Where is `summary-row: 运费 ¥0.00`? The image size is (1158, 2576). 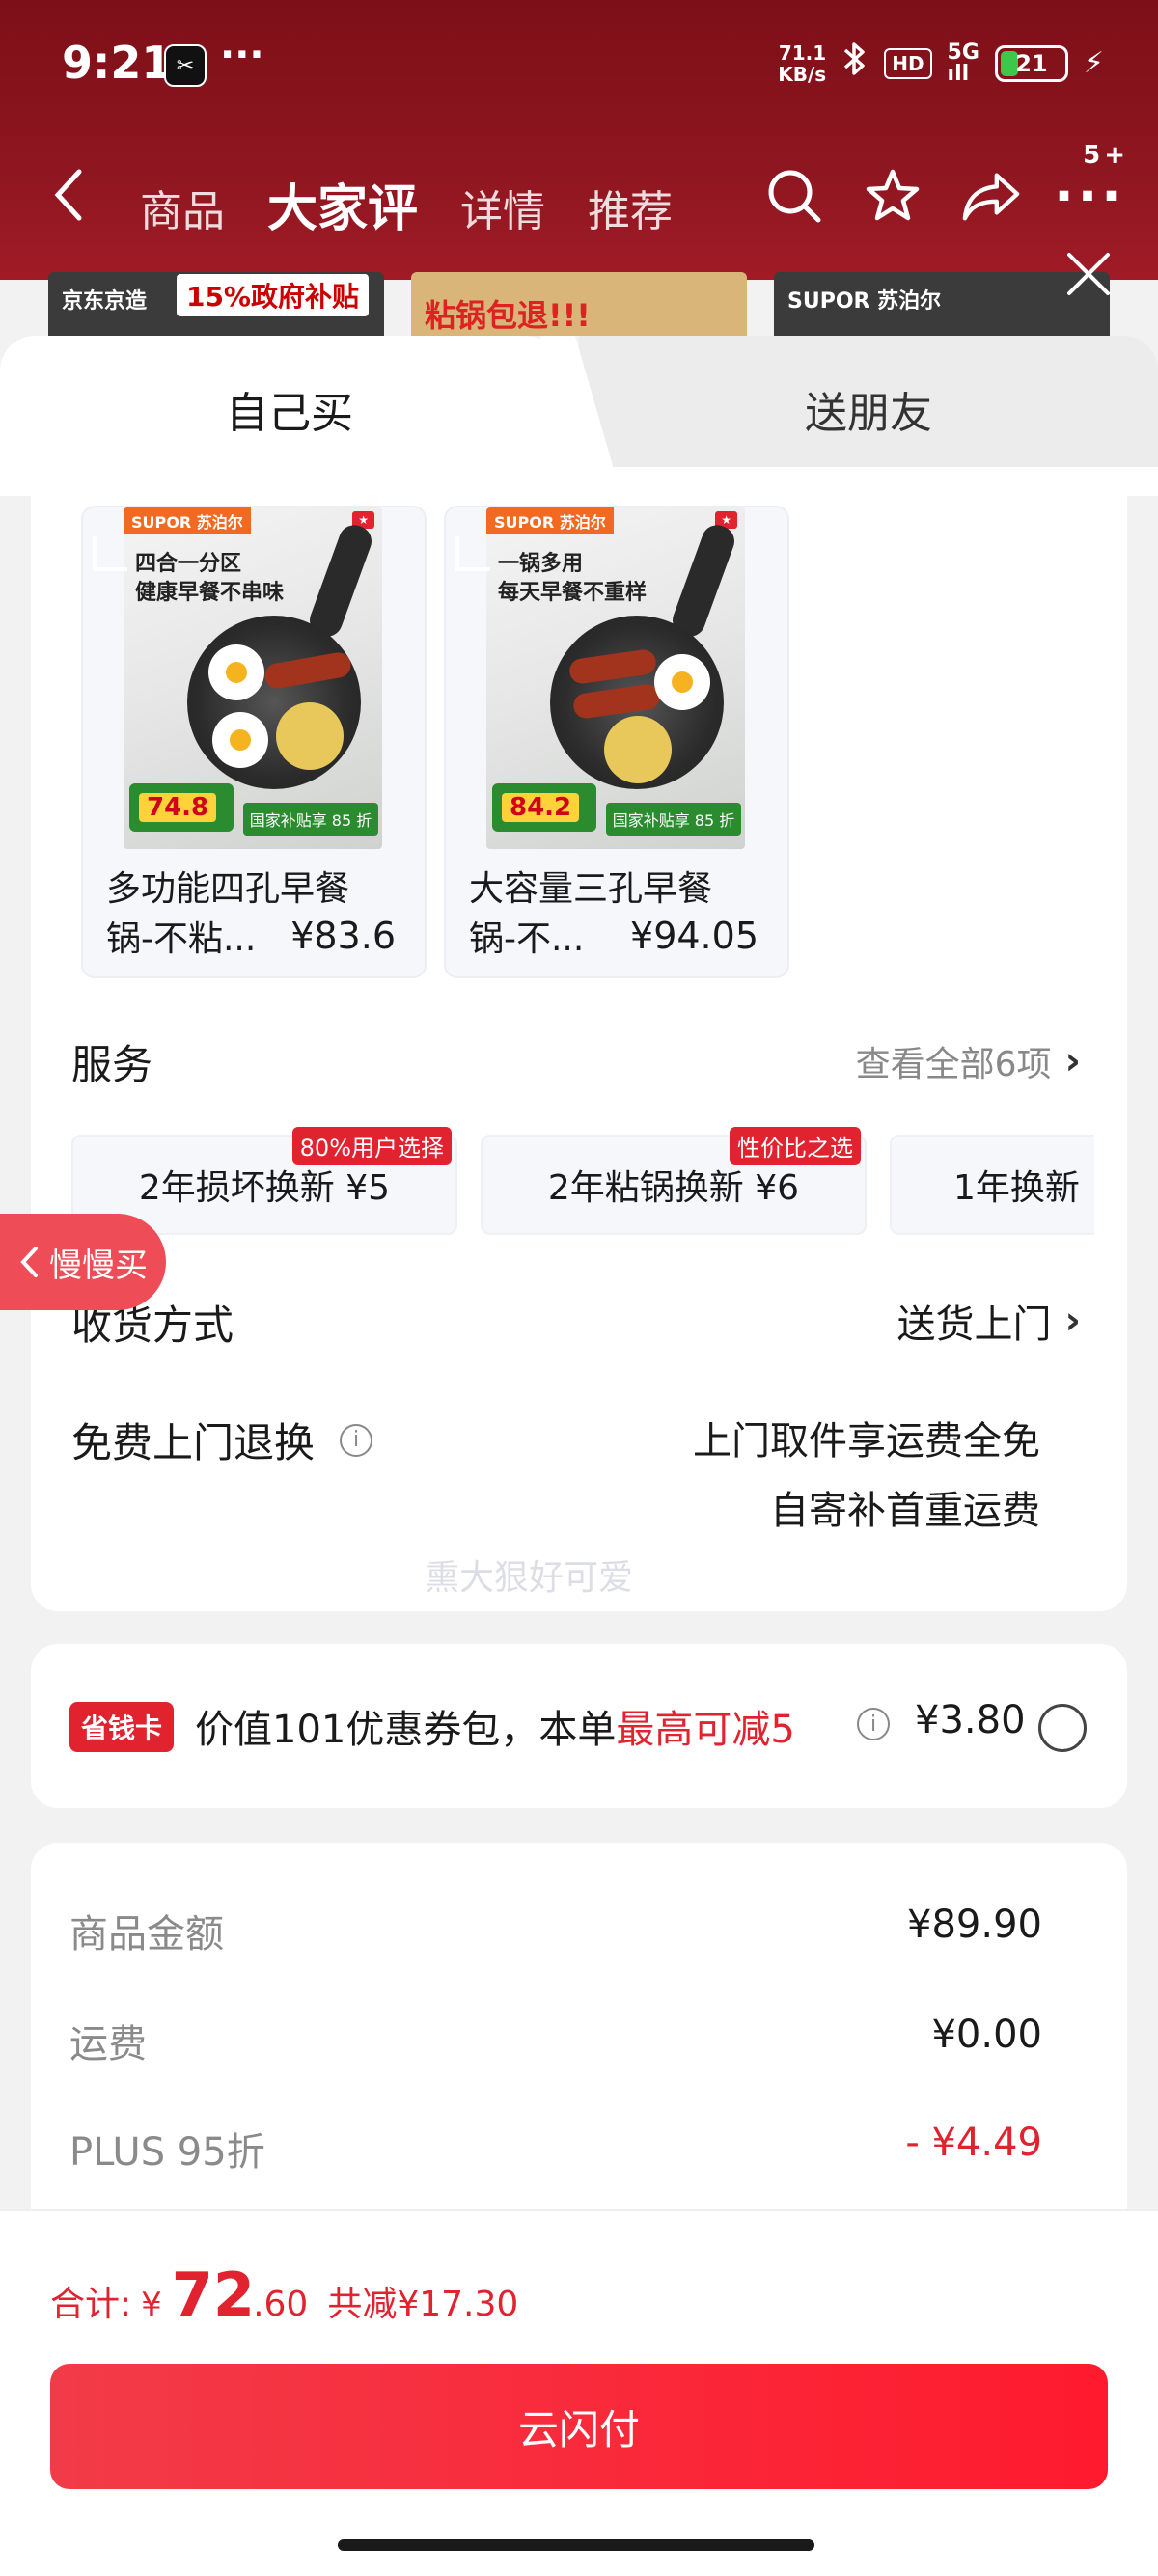 summary-row: 运费 ¥0.00 is located at coordinates (555, 2040).